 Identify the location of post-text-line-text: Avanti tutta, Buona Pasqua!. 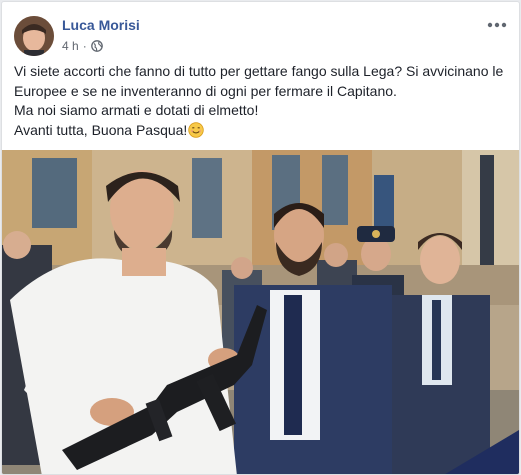
(101, 129).